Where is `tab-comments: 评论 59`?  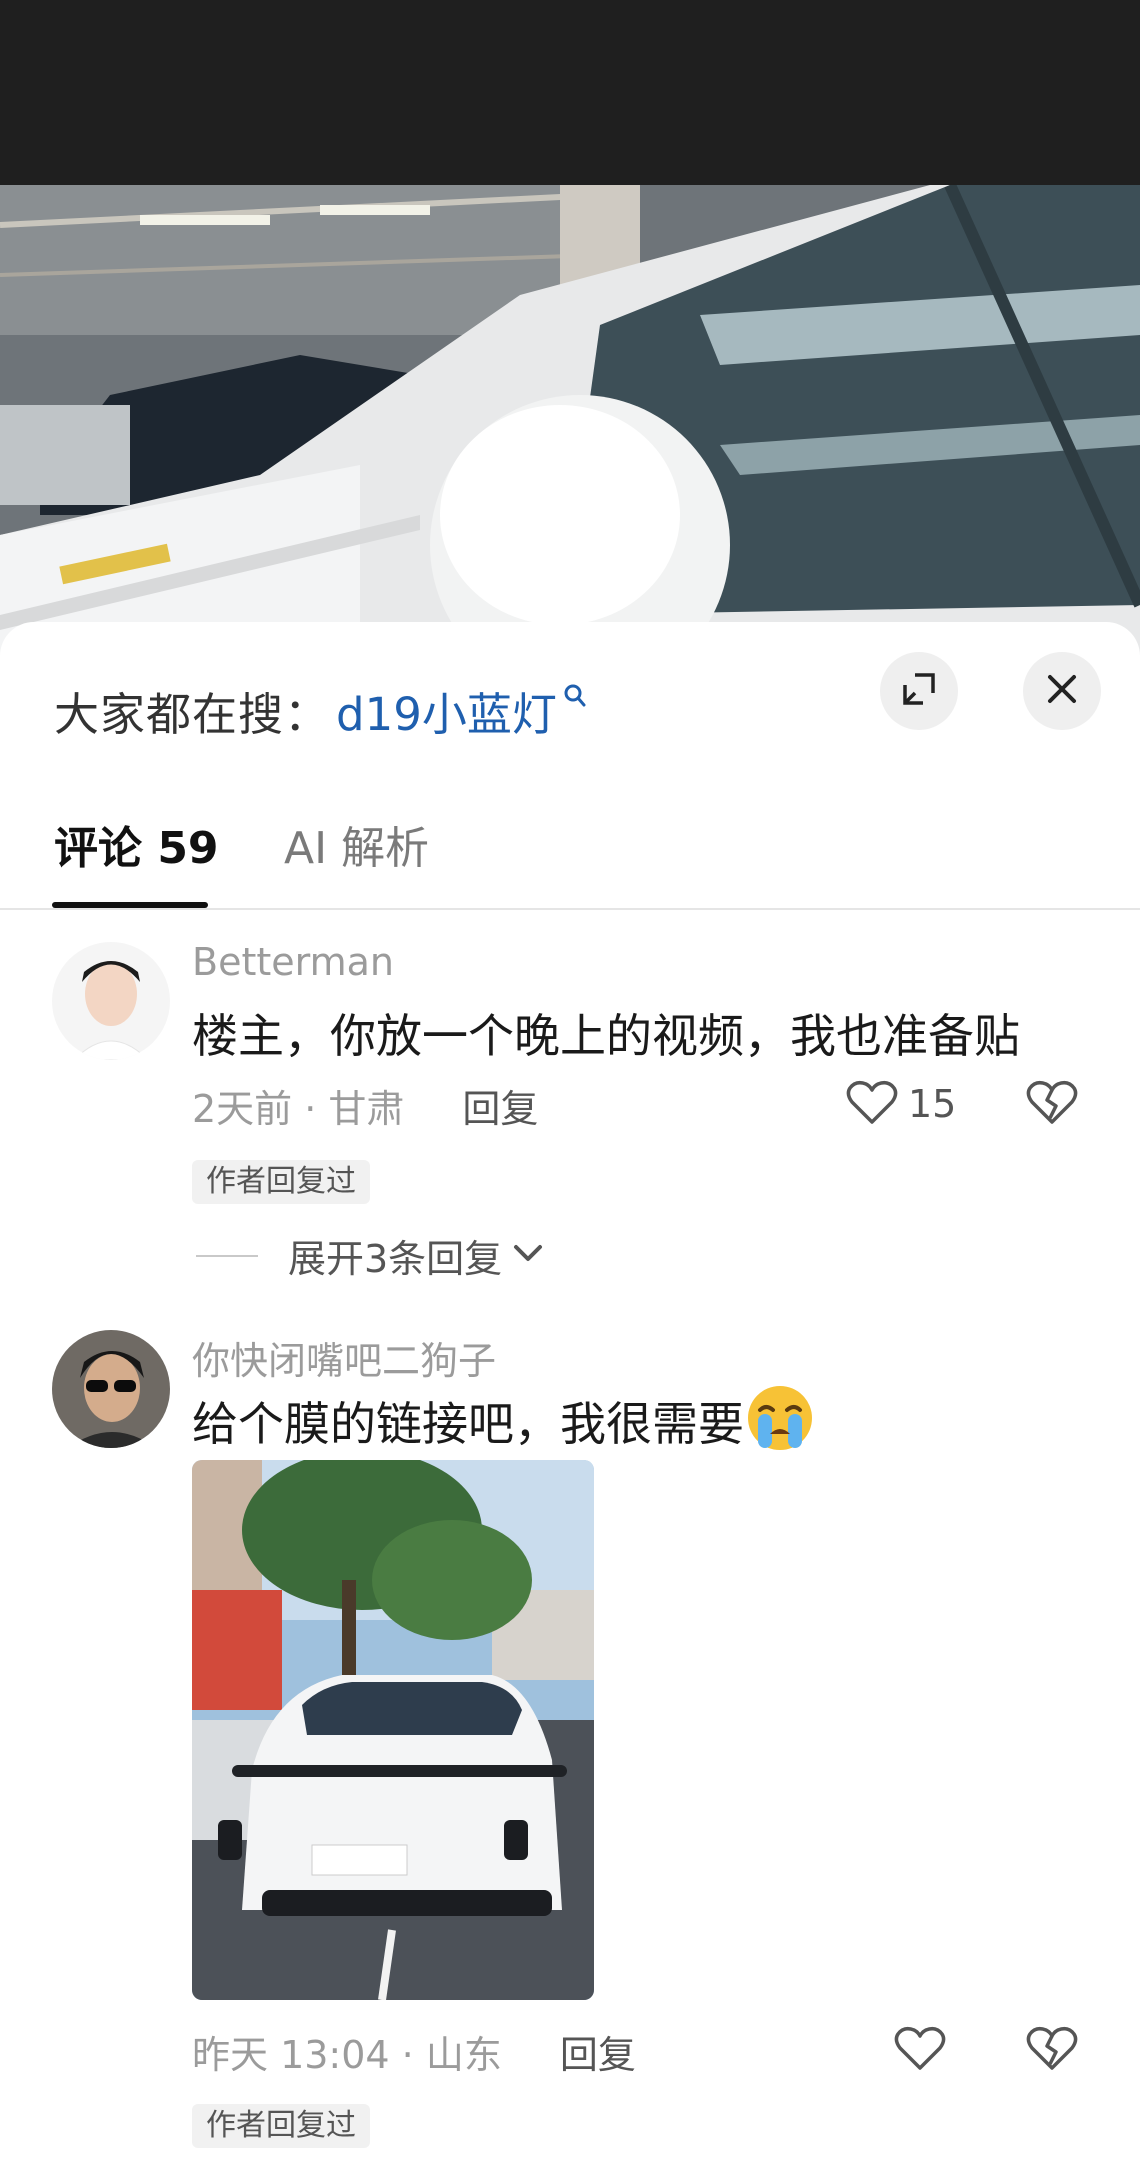 tab-comments: 评论 59 is located at coordinates (136, 844).